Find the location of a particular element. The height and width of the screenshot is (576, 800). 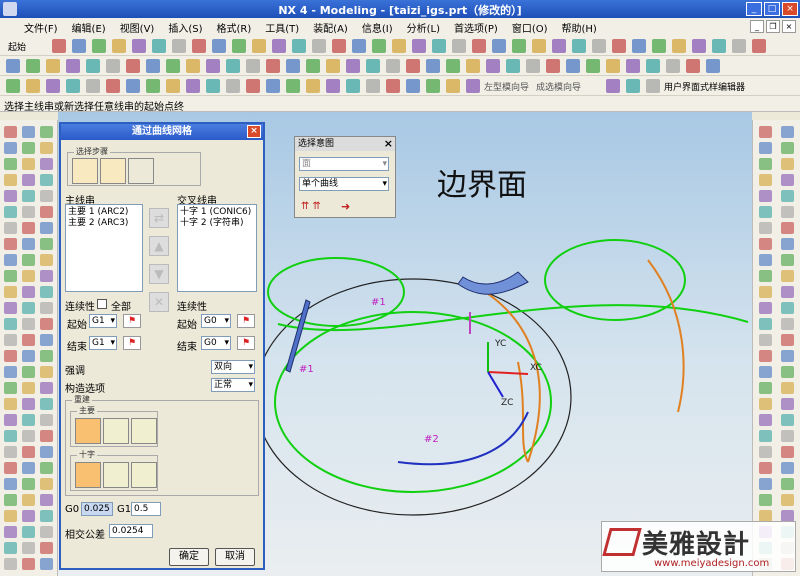

minimize-button: _ is located at coordinates (754, 9).